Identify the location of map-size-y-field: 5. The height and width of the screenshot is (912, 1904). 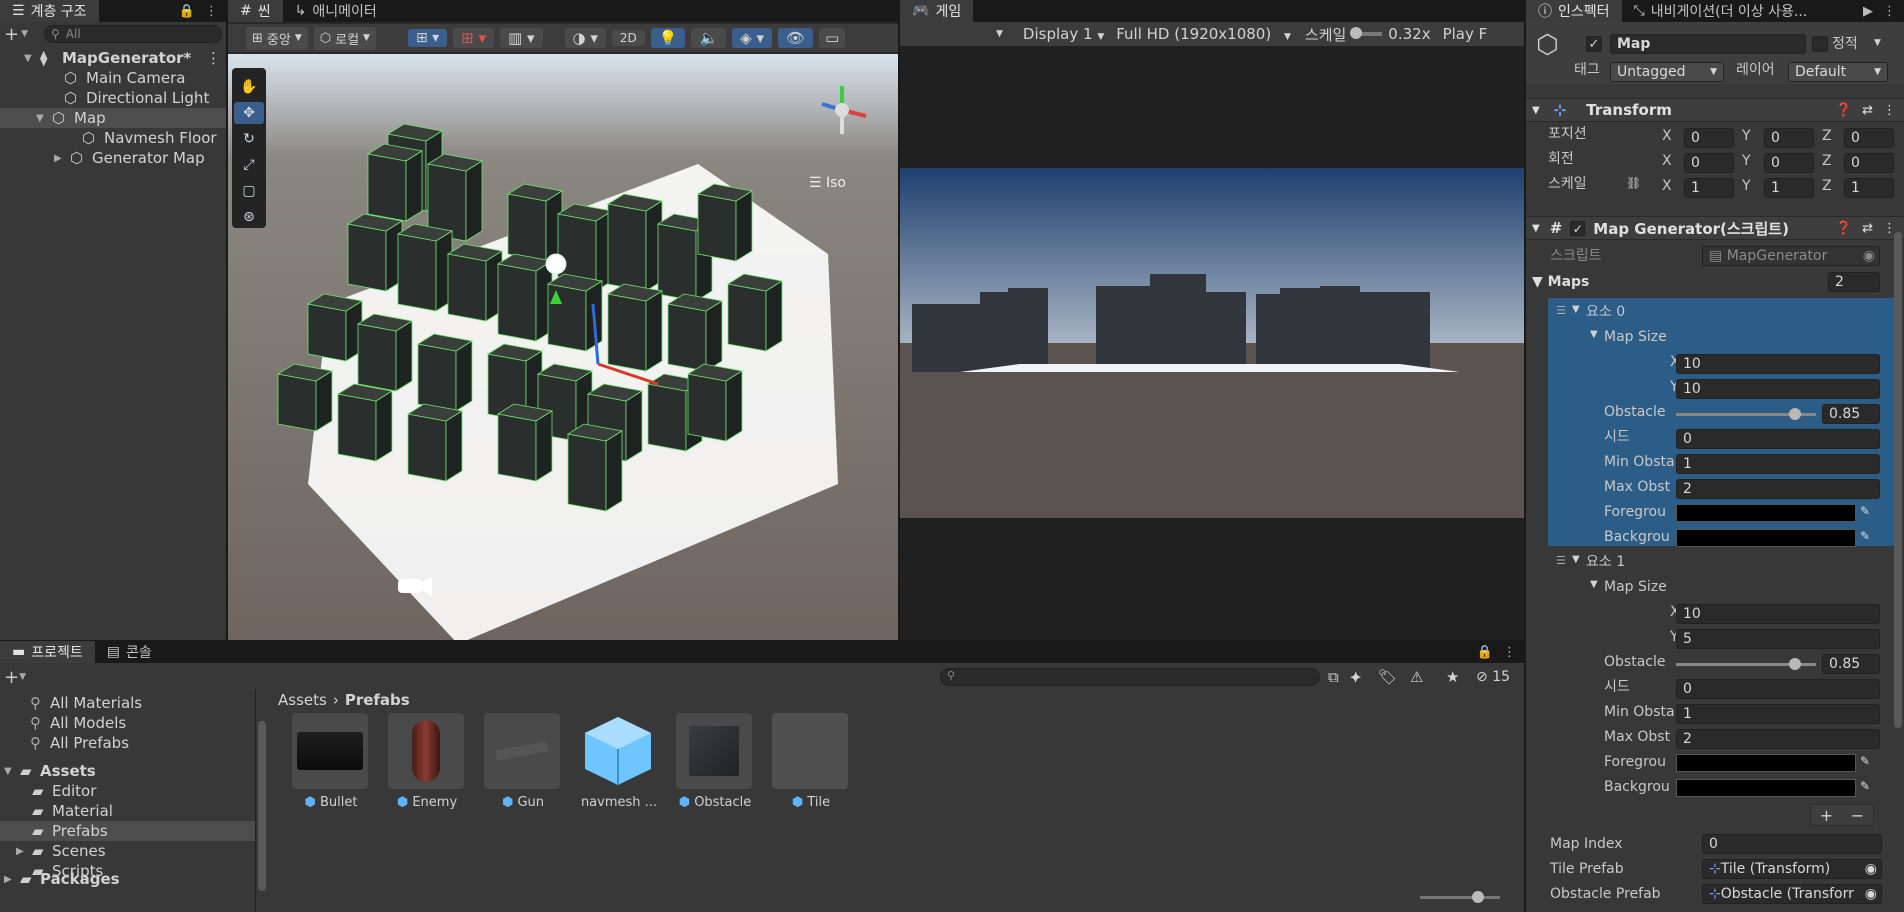
(1778, 639).